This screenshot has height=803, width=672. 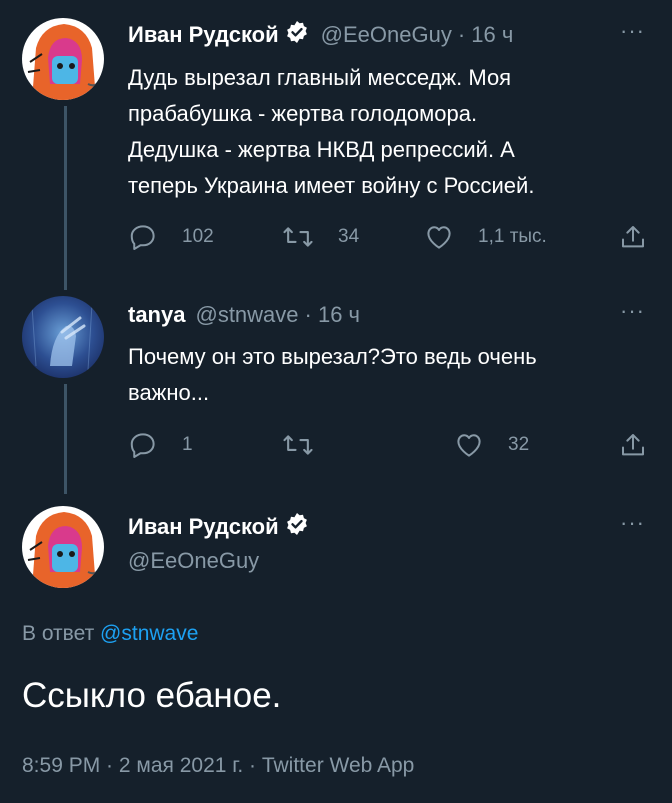 What do you see at coordinates (320, 77) in the screenshot?
I see `tweet-text-line: Дудь вырезал главный месседж. Моя` at bounding box center [320, 77].